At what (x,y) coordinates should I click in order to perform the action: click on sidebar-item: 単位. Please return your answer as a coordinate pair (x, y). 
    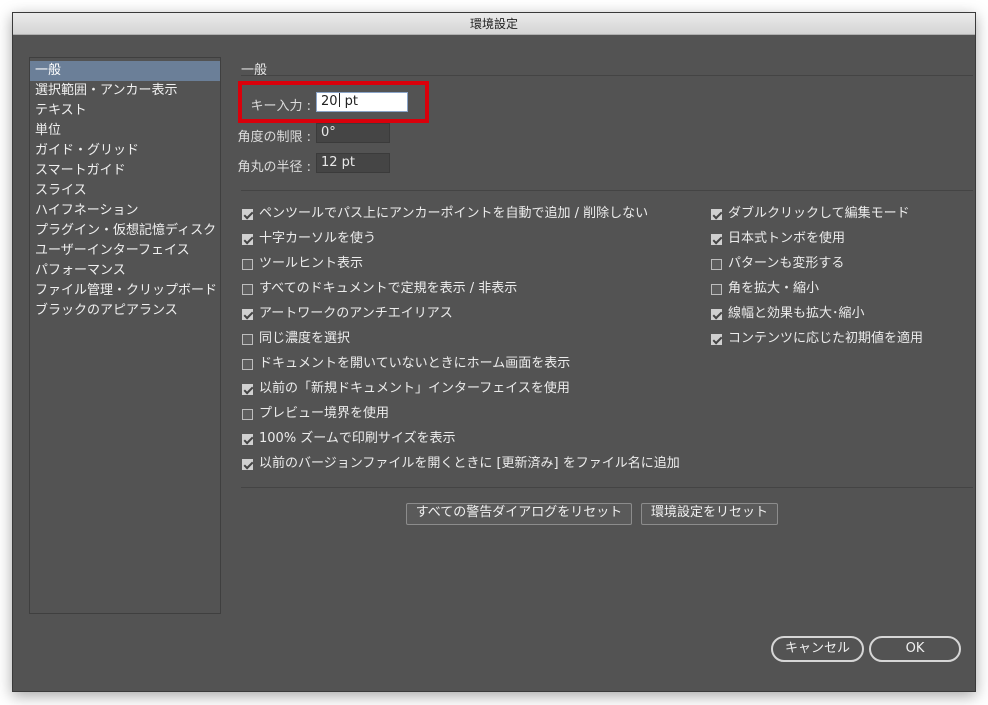
    Looking at the image, I should click on (125, 131).